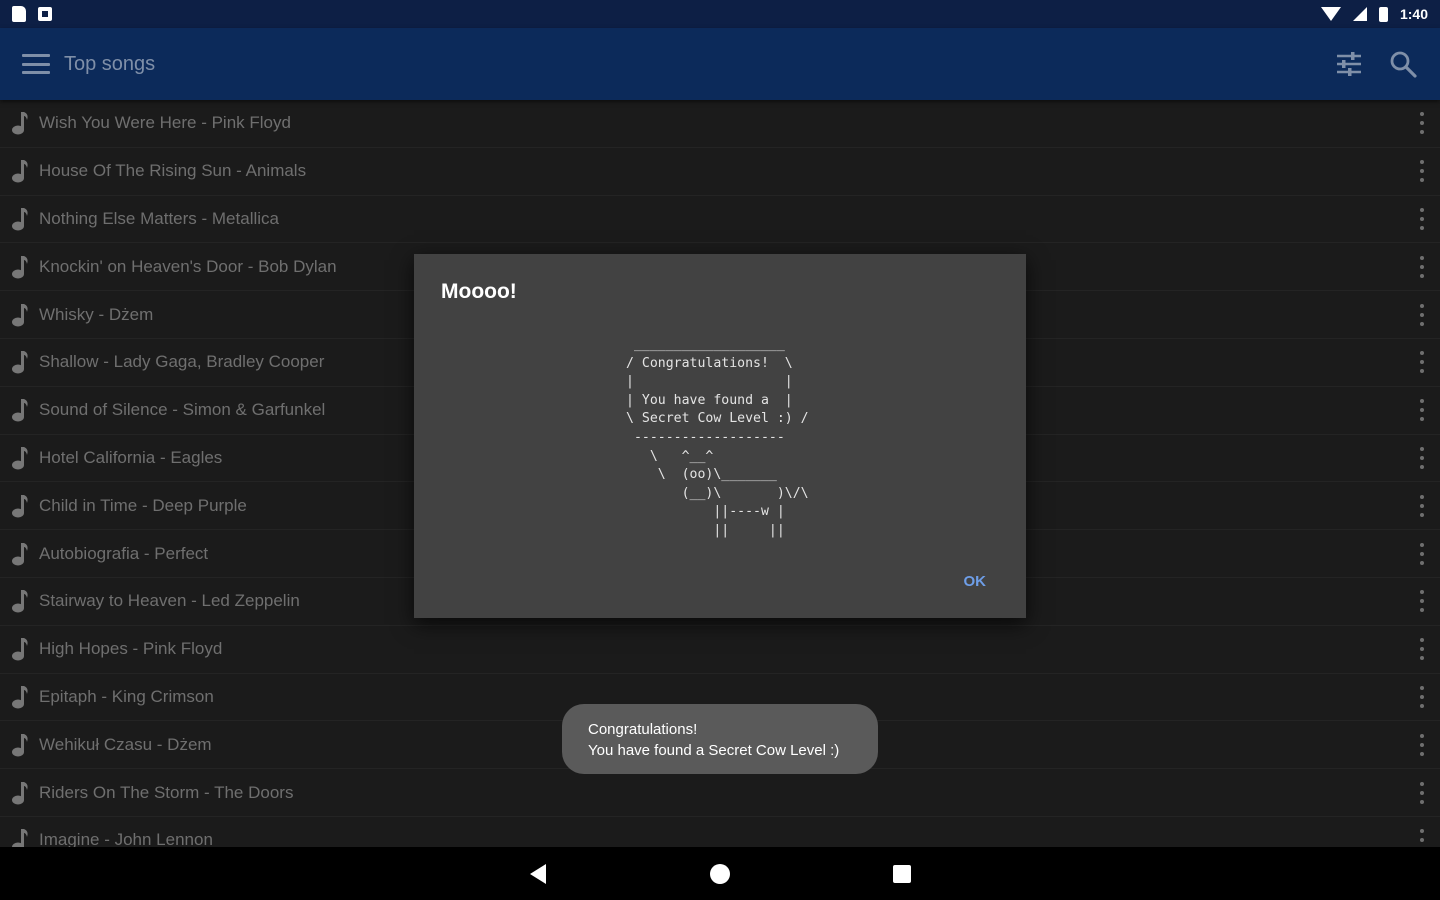 Image resolution: width=1440 pixels, height=900 pixels. I want to click on sd-card-icon, so click(19, 14).